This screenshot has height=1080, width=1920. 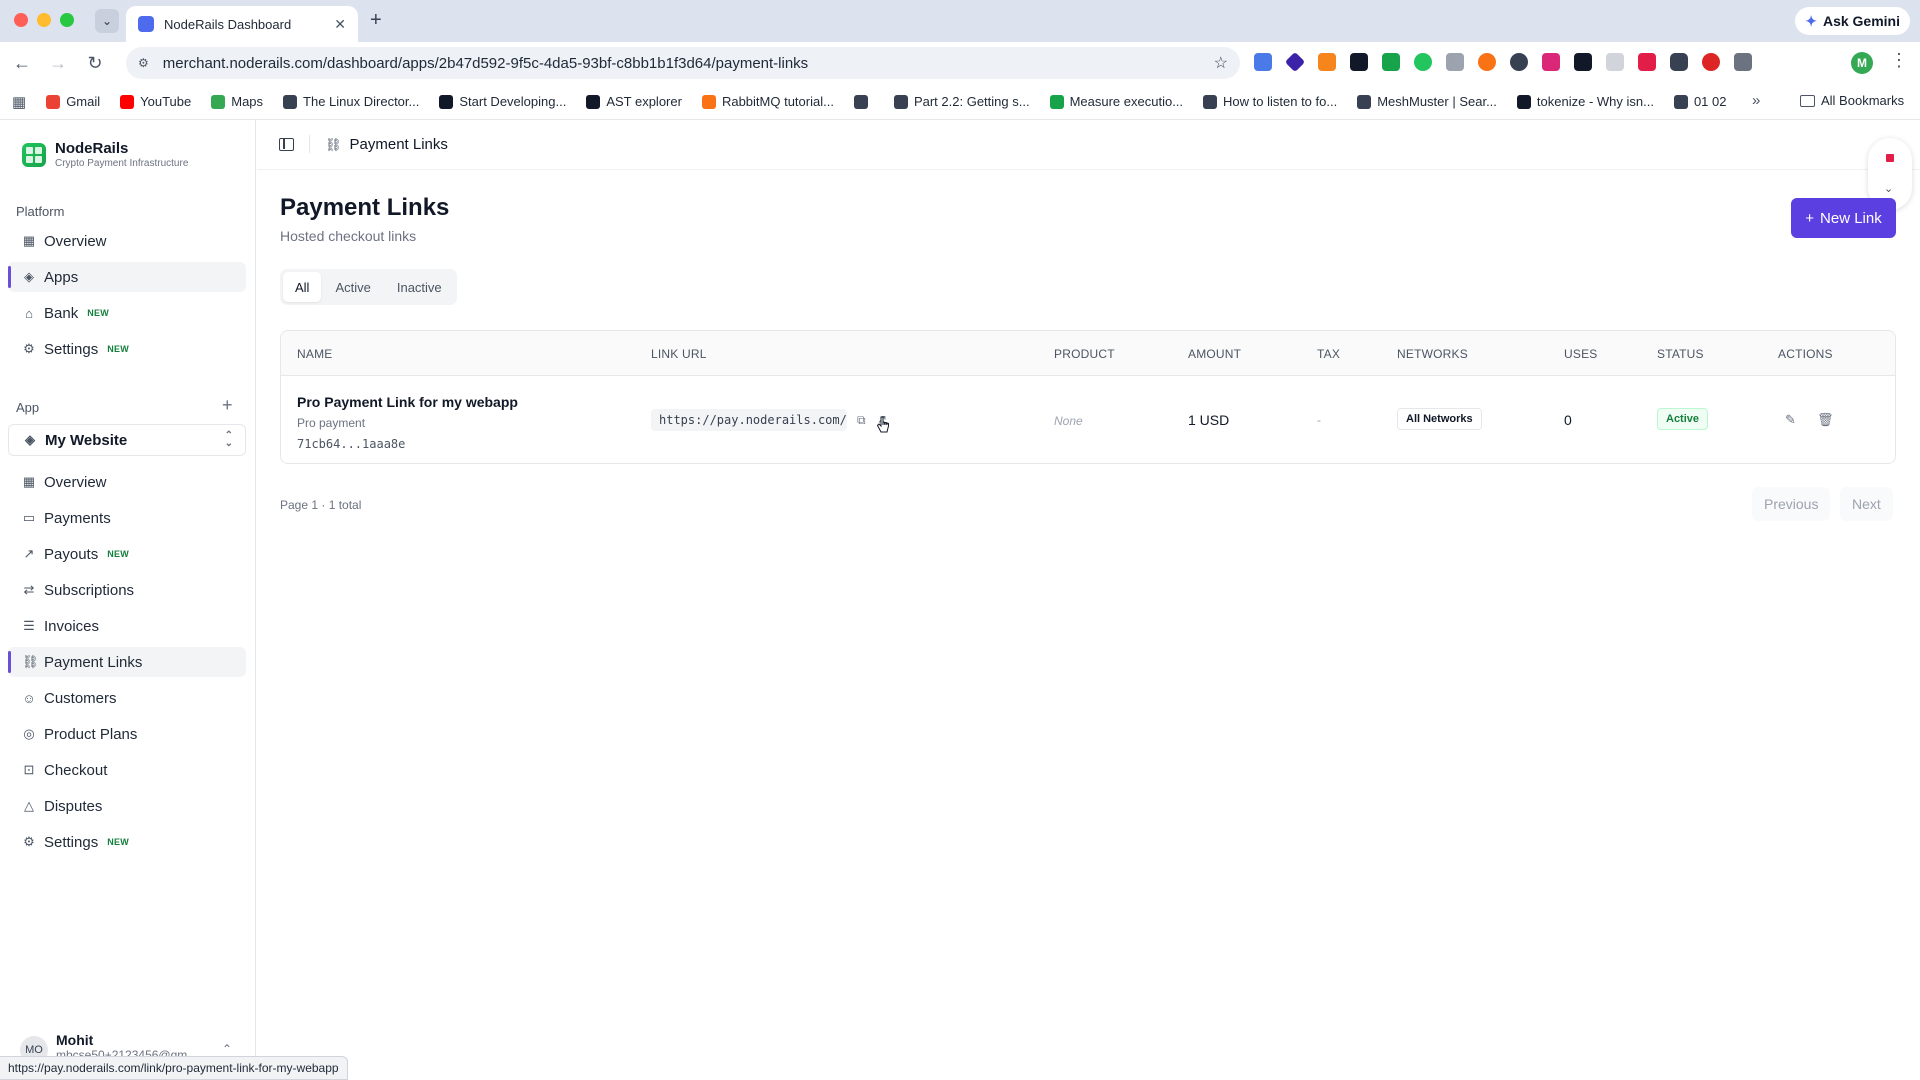 What do you see at coordinates (127, 626) in the screenshot?
I see `sidebar-app-item-invoices: ☰ Invoices` at bounding box center [127, 626].